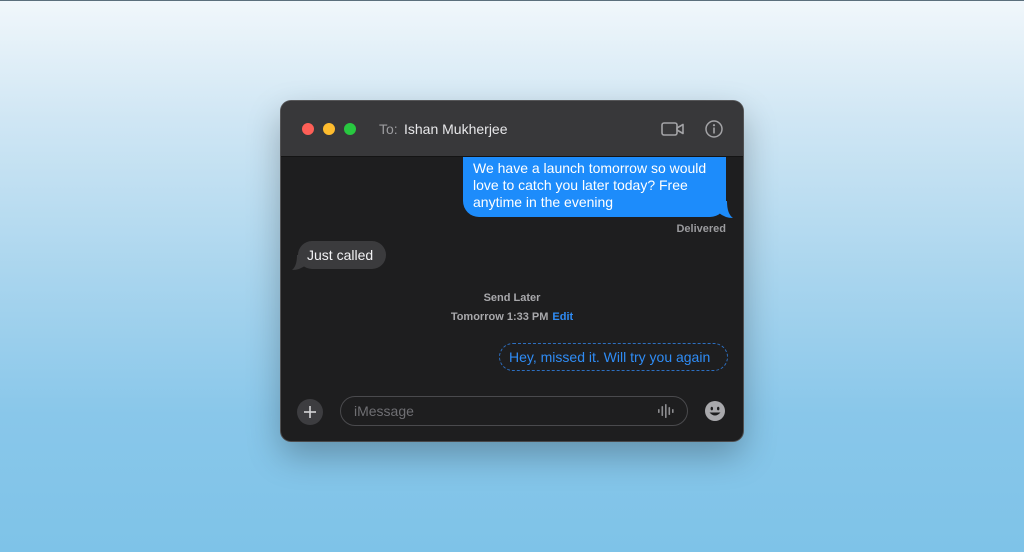 This screenshot has width=1024, height=552. What do you see at coordinates (666, 411) in the screenshot?
I see `waveform-icon` at bounding box center [666, 411].